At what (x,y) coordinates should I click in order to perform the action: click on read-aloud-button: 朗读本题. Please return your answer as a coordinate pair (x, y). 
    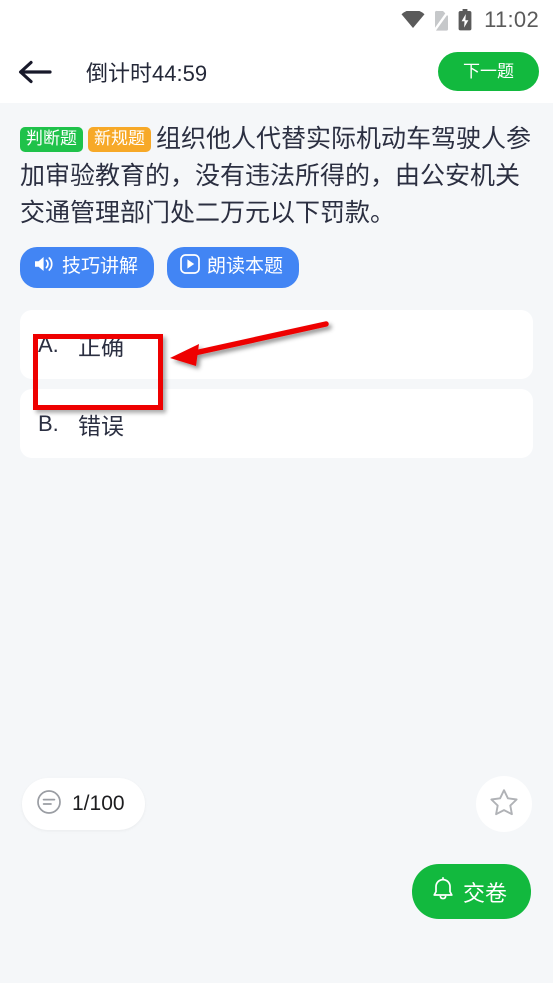
    Looking at the image, I should click on (233, 268).